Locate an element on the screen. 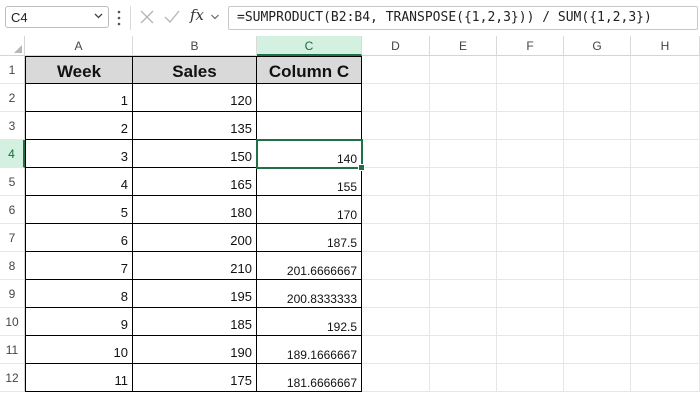 The width and height of the screenshot is (700, 417). cancel-icon is located at coordinates (147, 17).